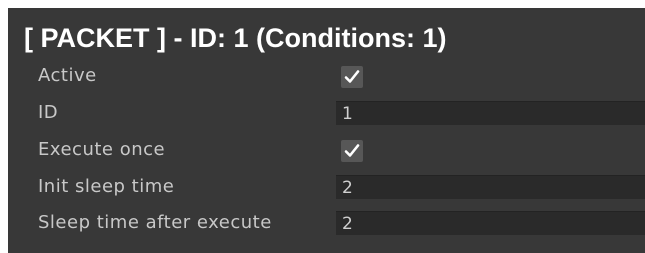  I want to click on id-input: 1, so click(490, 113).